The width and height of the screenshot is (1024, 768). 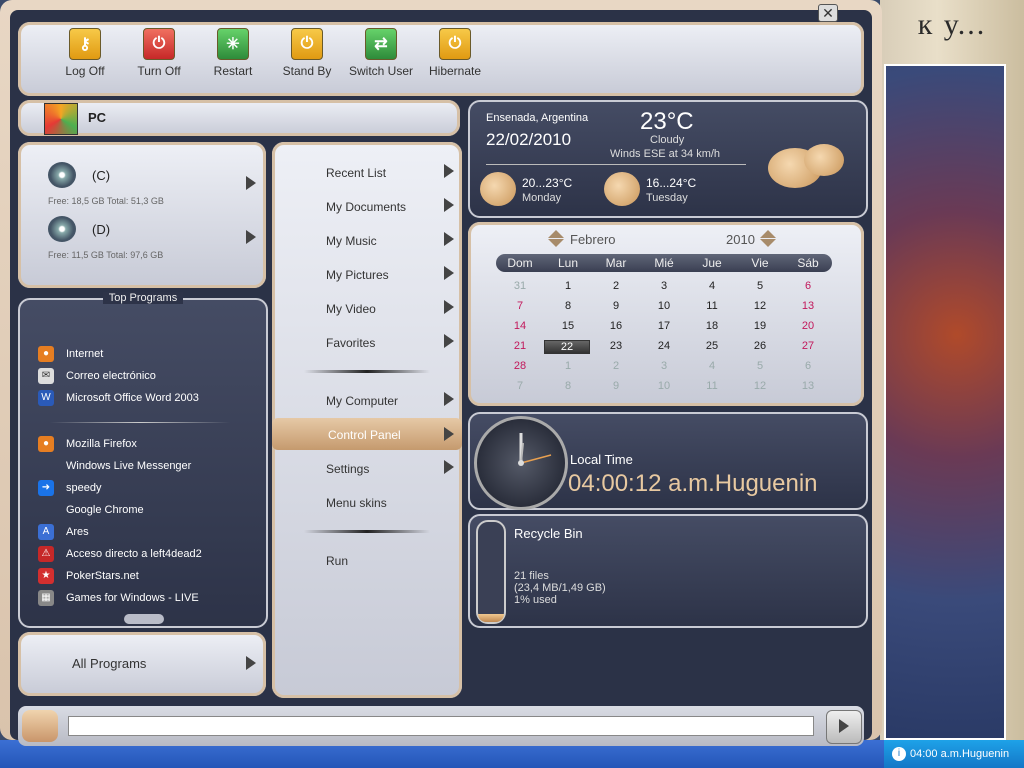 I want to click on link-favorites: Favorites, so click(x=350, y=343).